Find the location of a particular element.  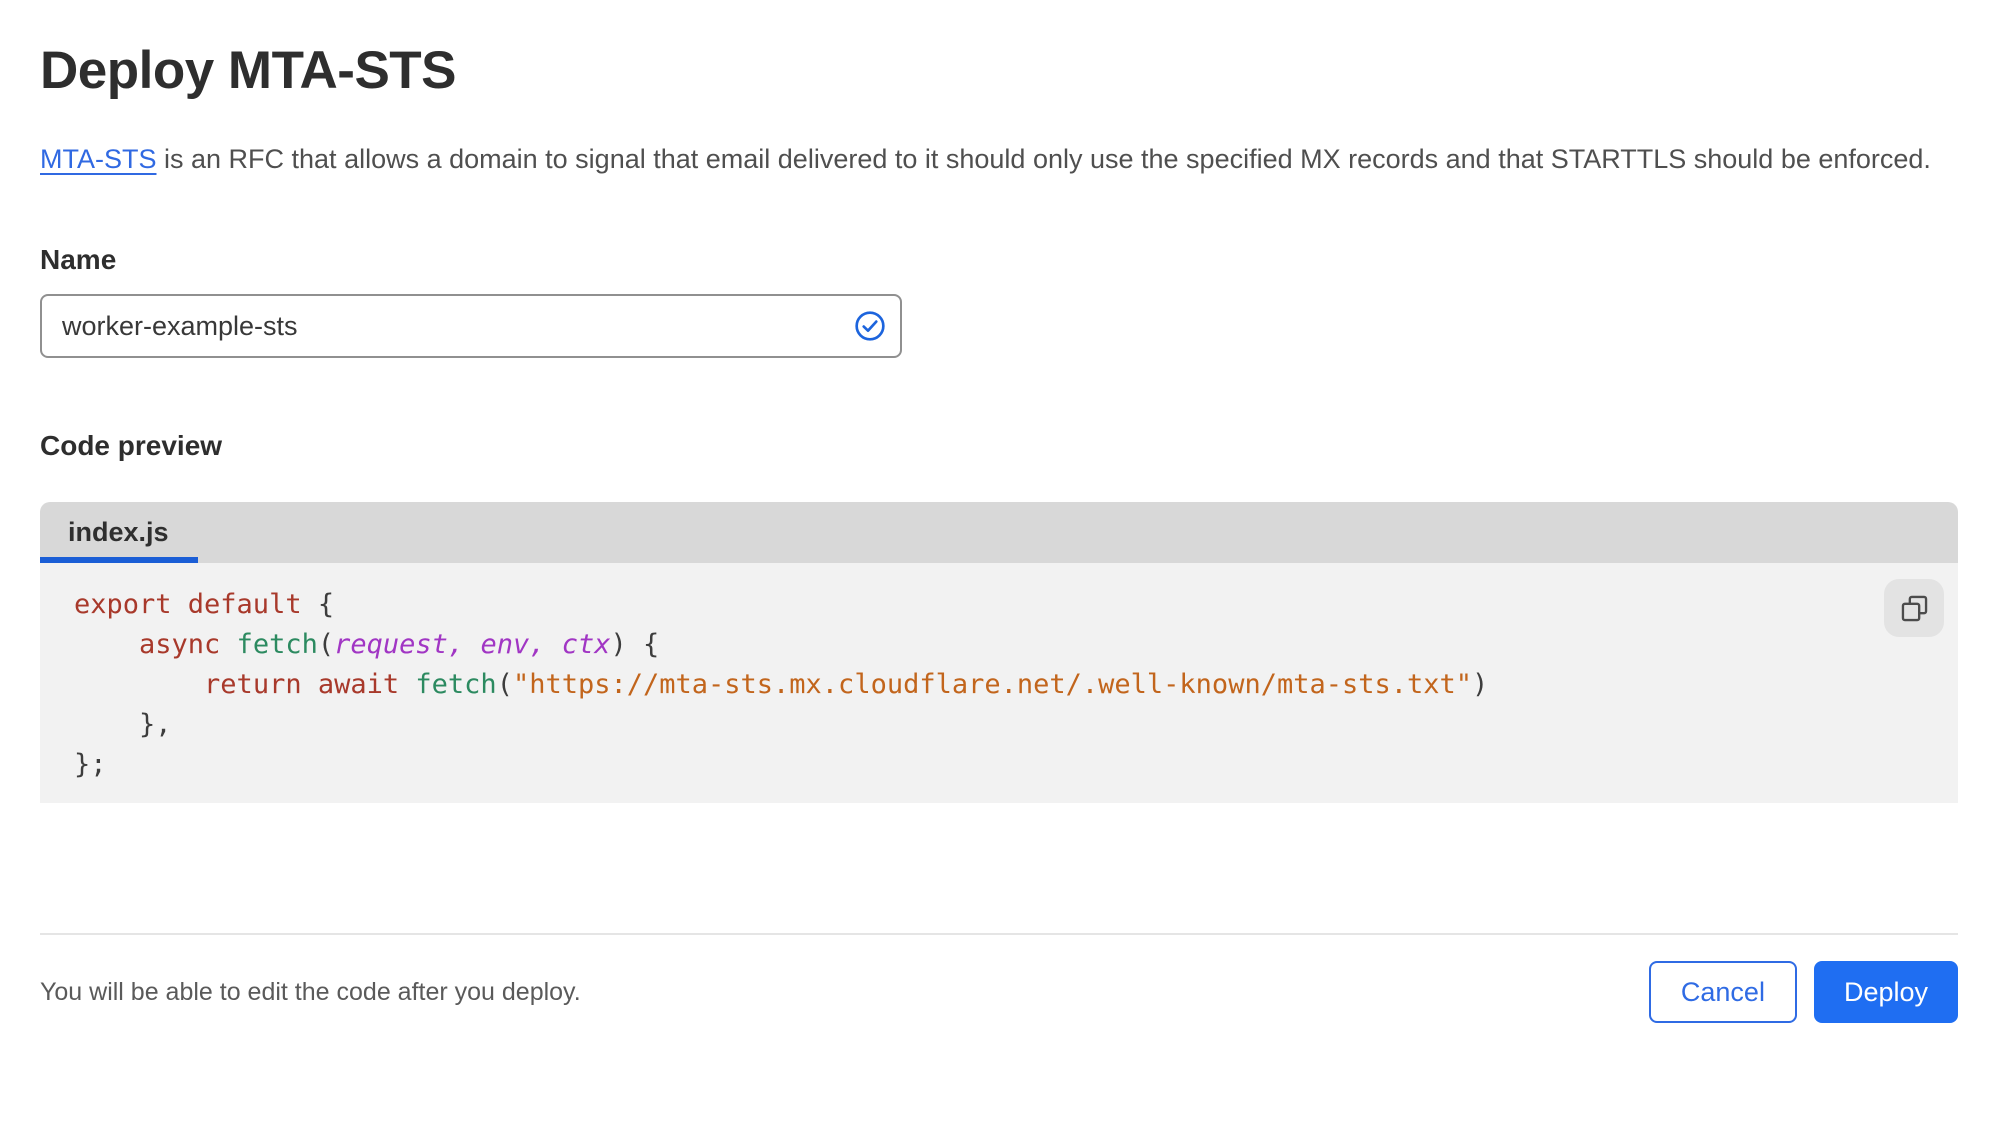

code-line: async fetch(request, env, ctx) { is located at coordinates (399, 644).